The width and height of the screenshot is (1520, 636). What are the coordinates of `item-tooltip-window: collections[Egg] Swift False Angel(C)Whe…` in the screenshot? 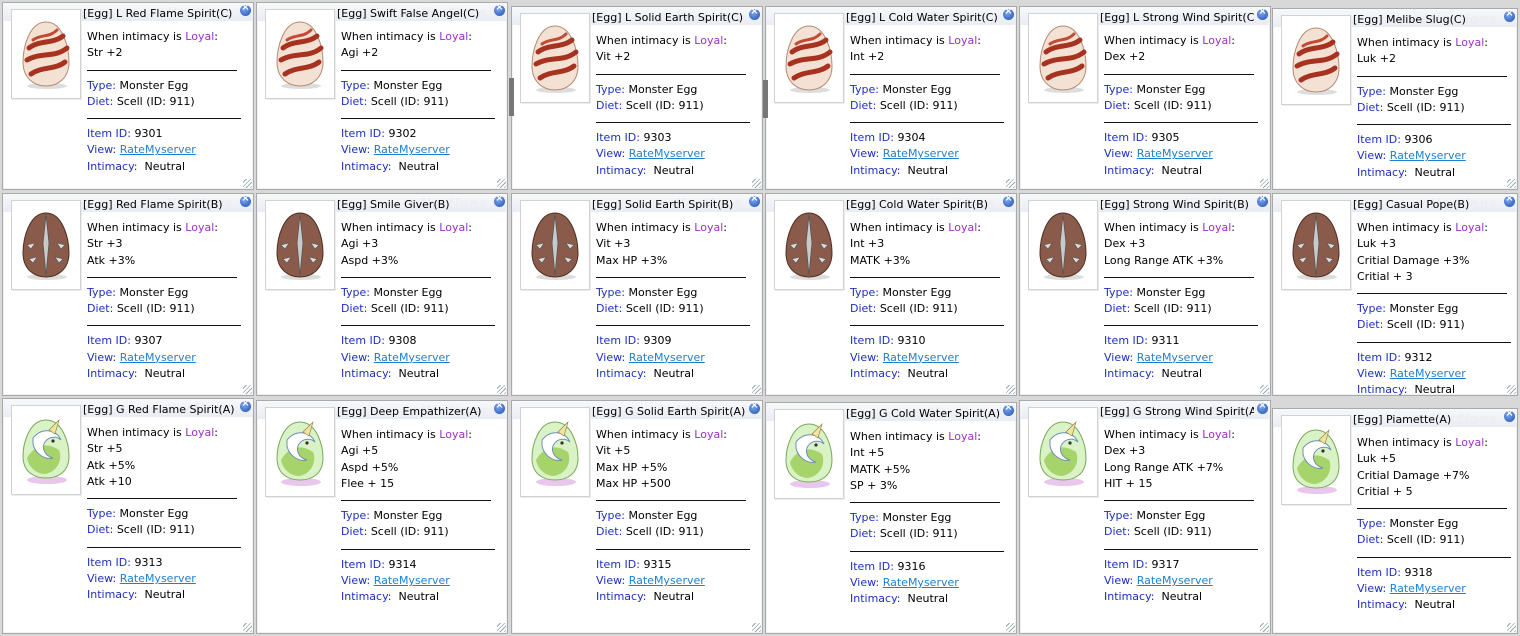 It's located at (382, 96).